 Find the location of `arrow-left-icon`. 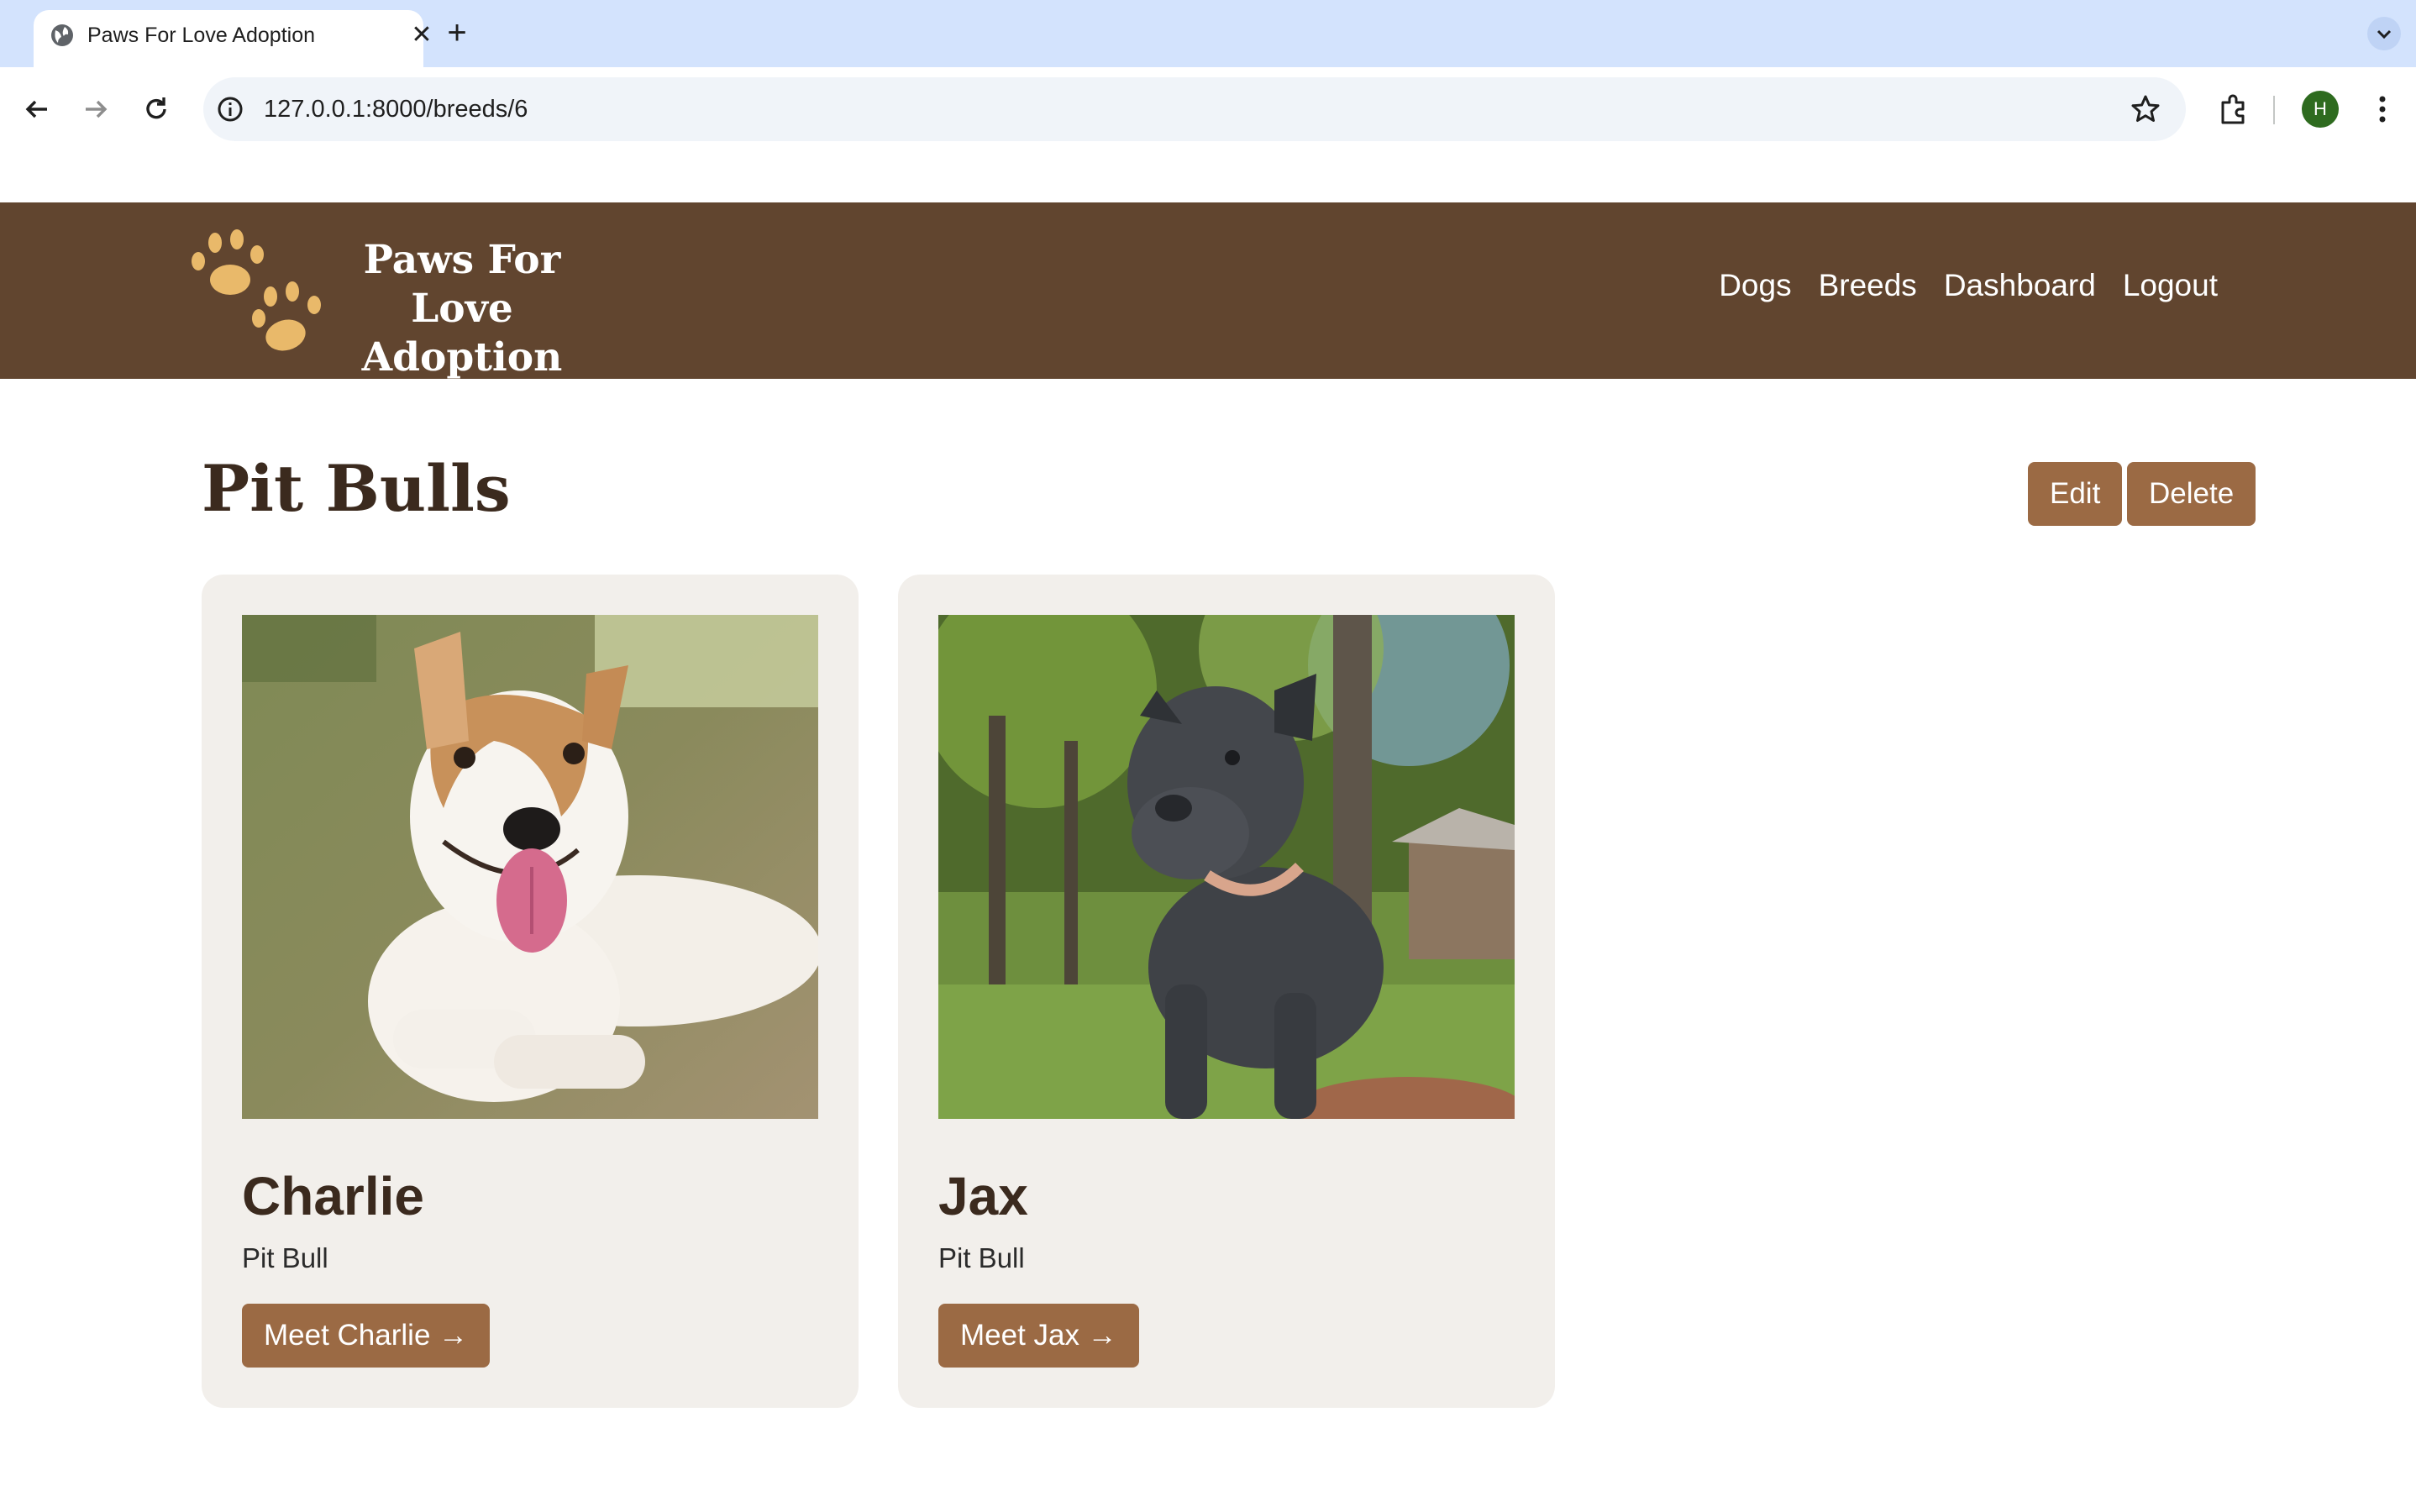

arrow-left-icon is located at coordinates (36, 109).